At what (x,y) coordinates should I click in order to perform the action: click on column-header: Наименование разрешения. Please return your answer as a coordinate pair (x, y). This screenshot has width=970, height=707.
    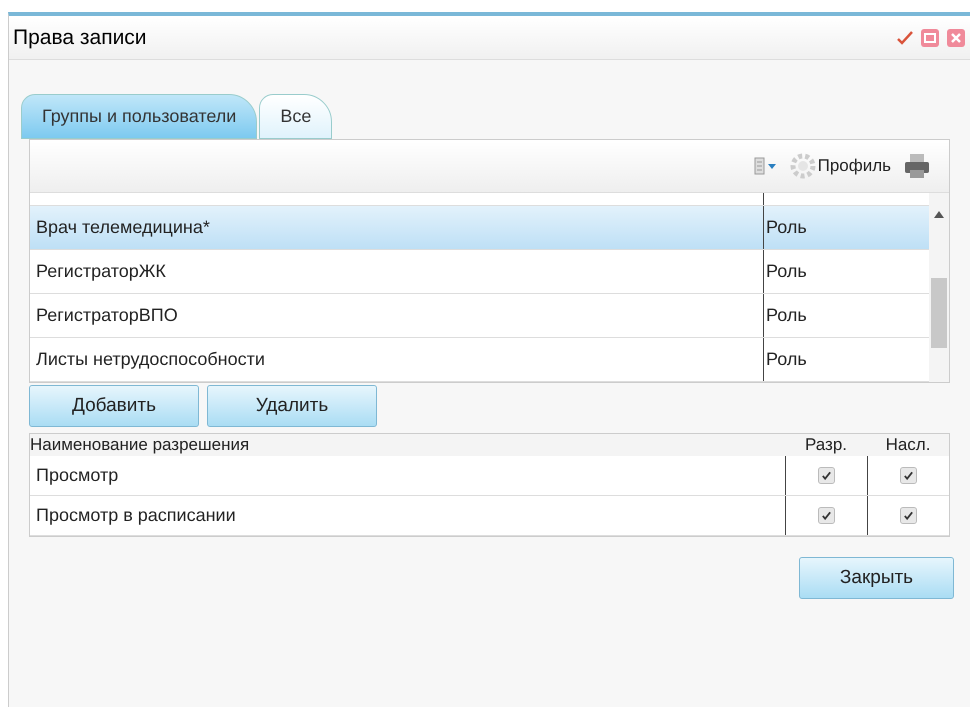
    Looking at the image, I should click on (140, 445).